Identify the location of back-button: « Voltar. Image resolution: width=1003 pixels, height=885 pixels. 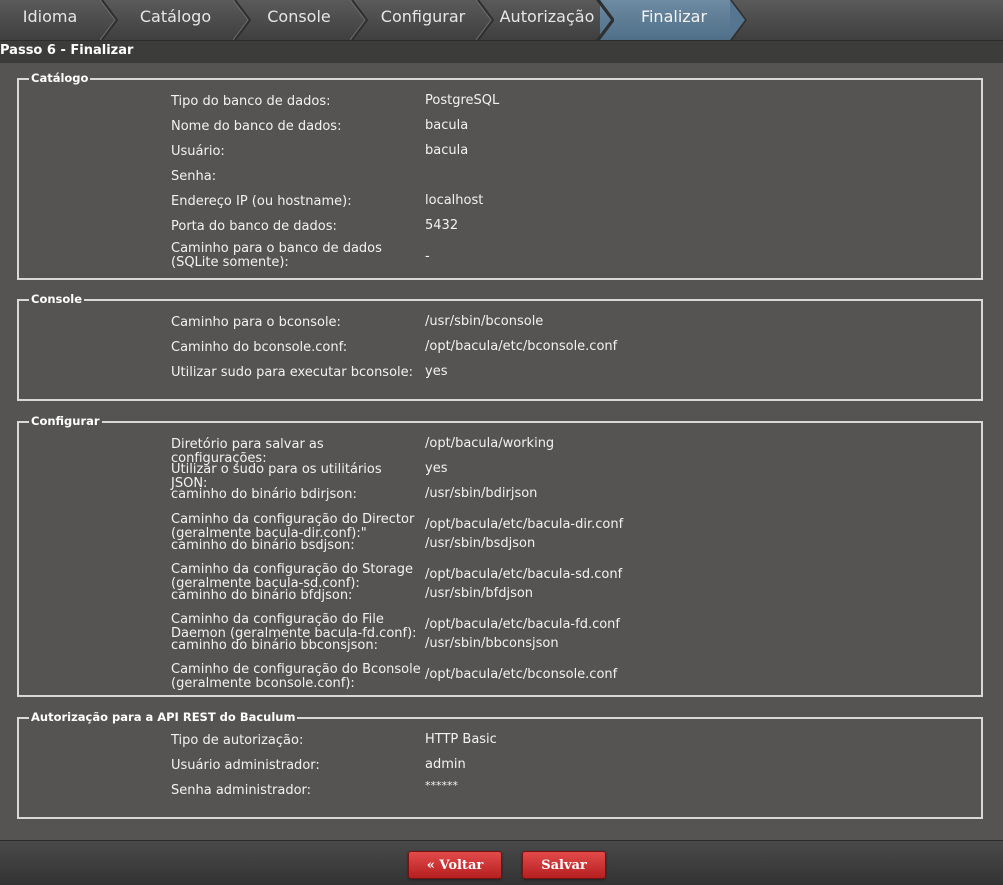
(455, 865).